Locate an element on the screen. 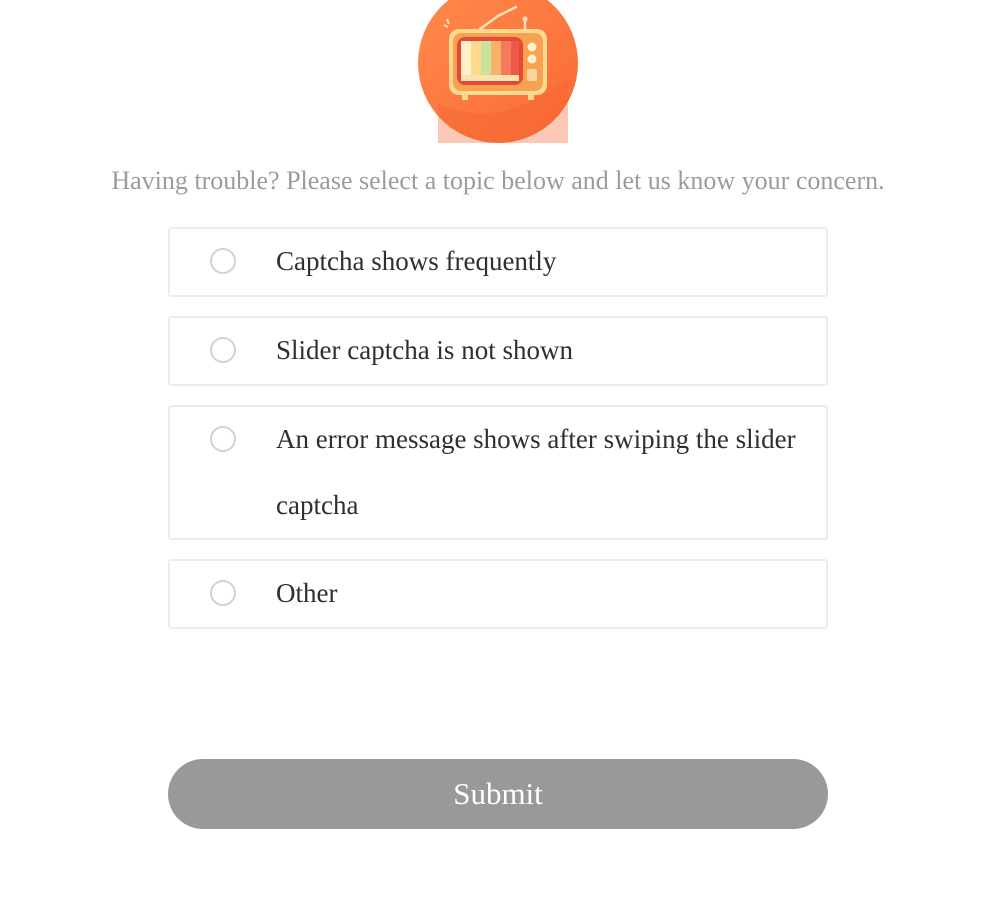  option-label: Other is located at coordinates (307, 593).